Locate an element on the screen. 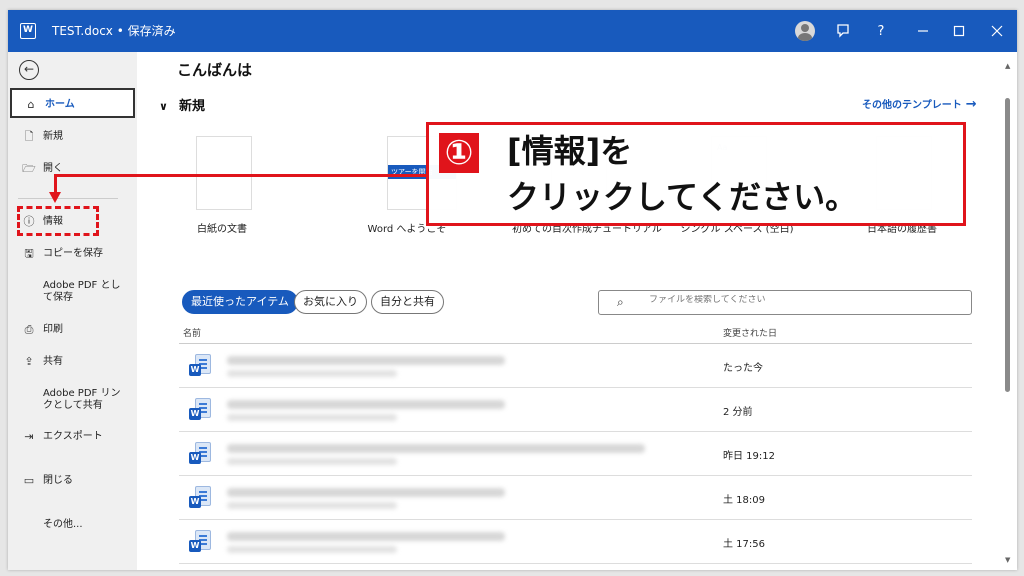 This screenshot has width=1024, height=576. more-templates-label: その他のテンプレート is located at coordinates (912, 105).